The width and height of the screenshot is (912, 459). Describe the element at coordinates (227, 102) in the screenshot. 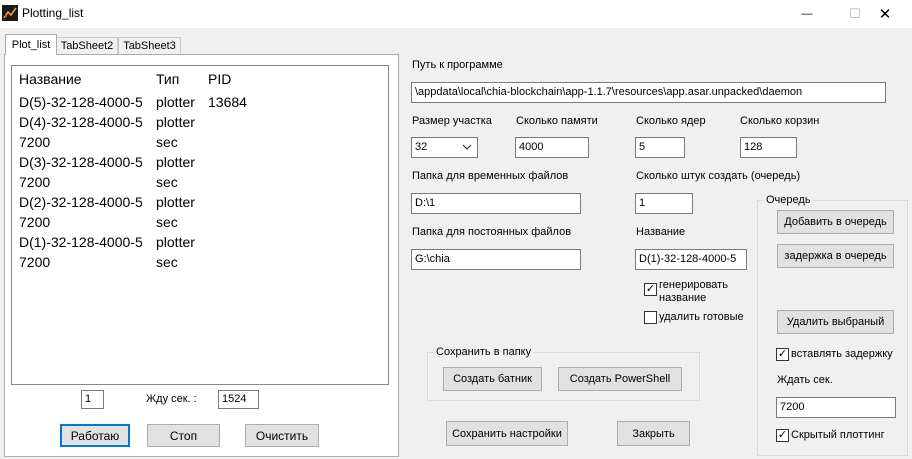

I see `list-cell-pid: 13684` at that location.